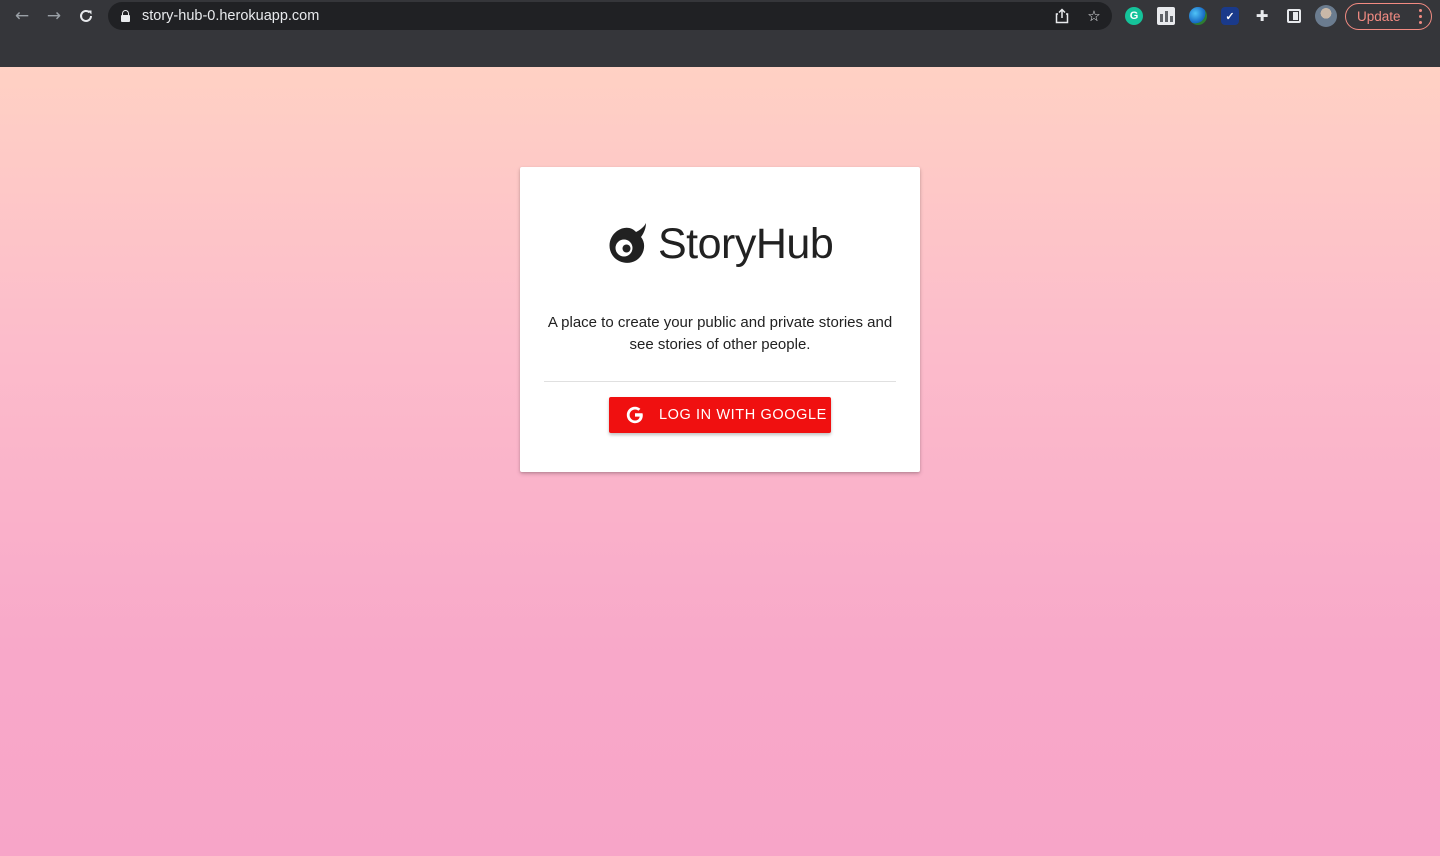 This screenshot has width=1440, height=856. I want to click on login-with-google-button: LOG IN WITH GOOGLE, so click(720, 415).